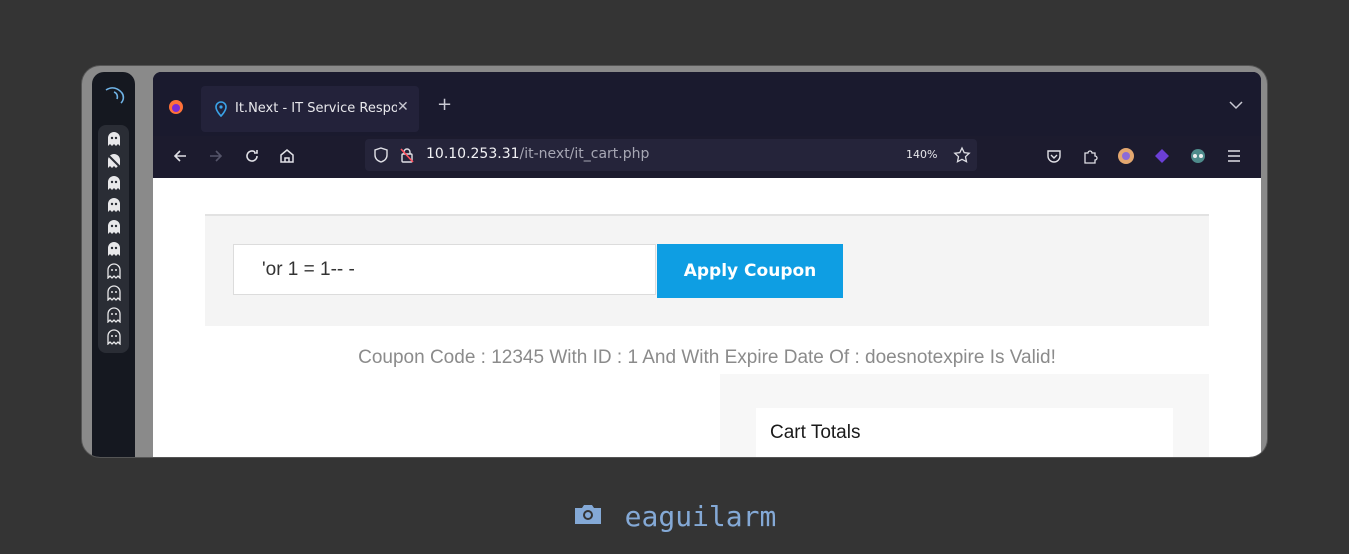  What do you see at coordinates (1162, 156) in the screenshot?
I see `extension-purple-icon` at bounding box center [1162, 156].